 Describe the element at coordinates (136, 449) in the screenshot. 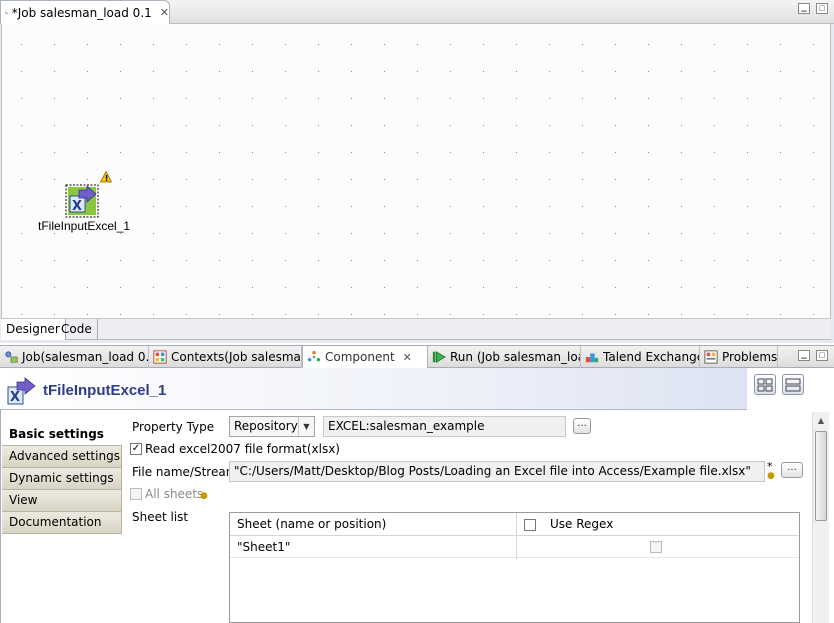

I see `read-excel2007-checkbox: ✓` at that location.